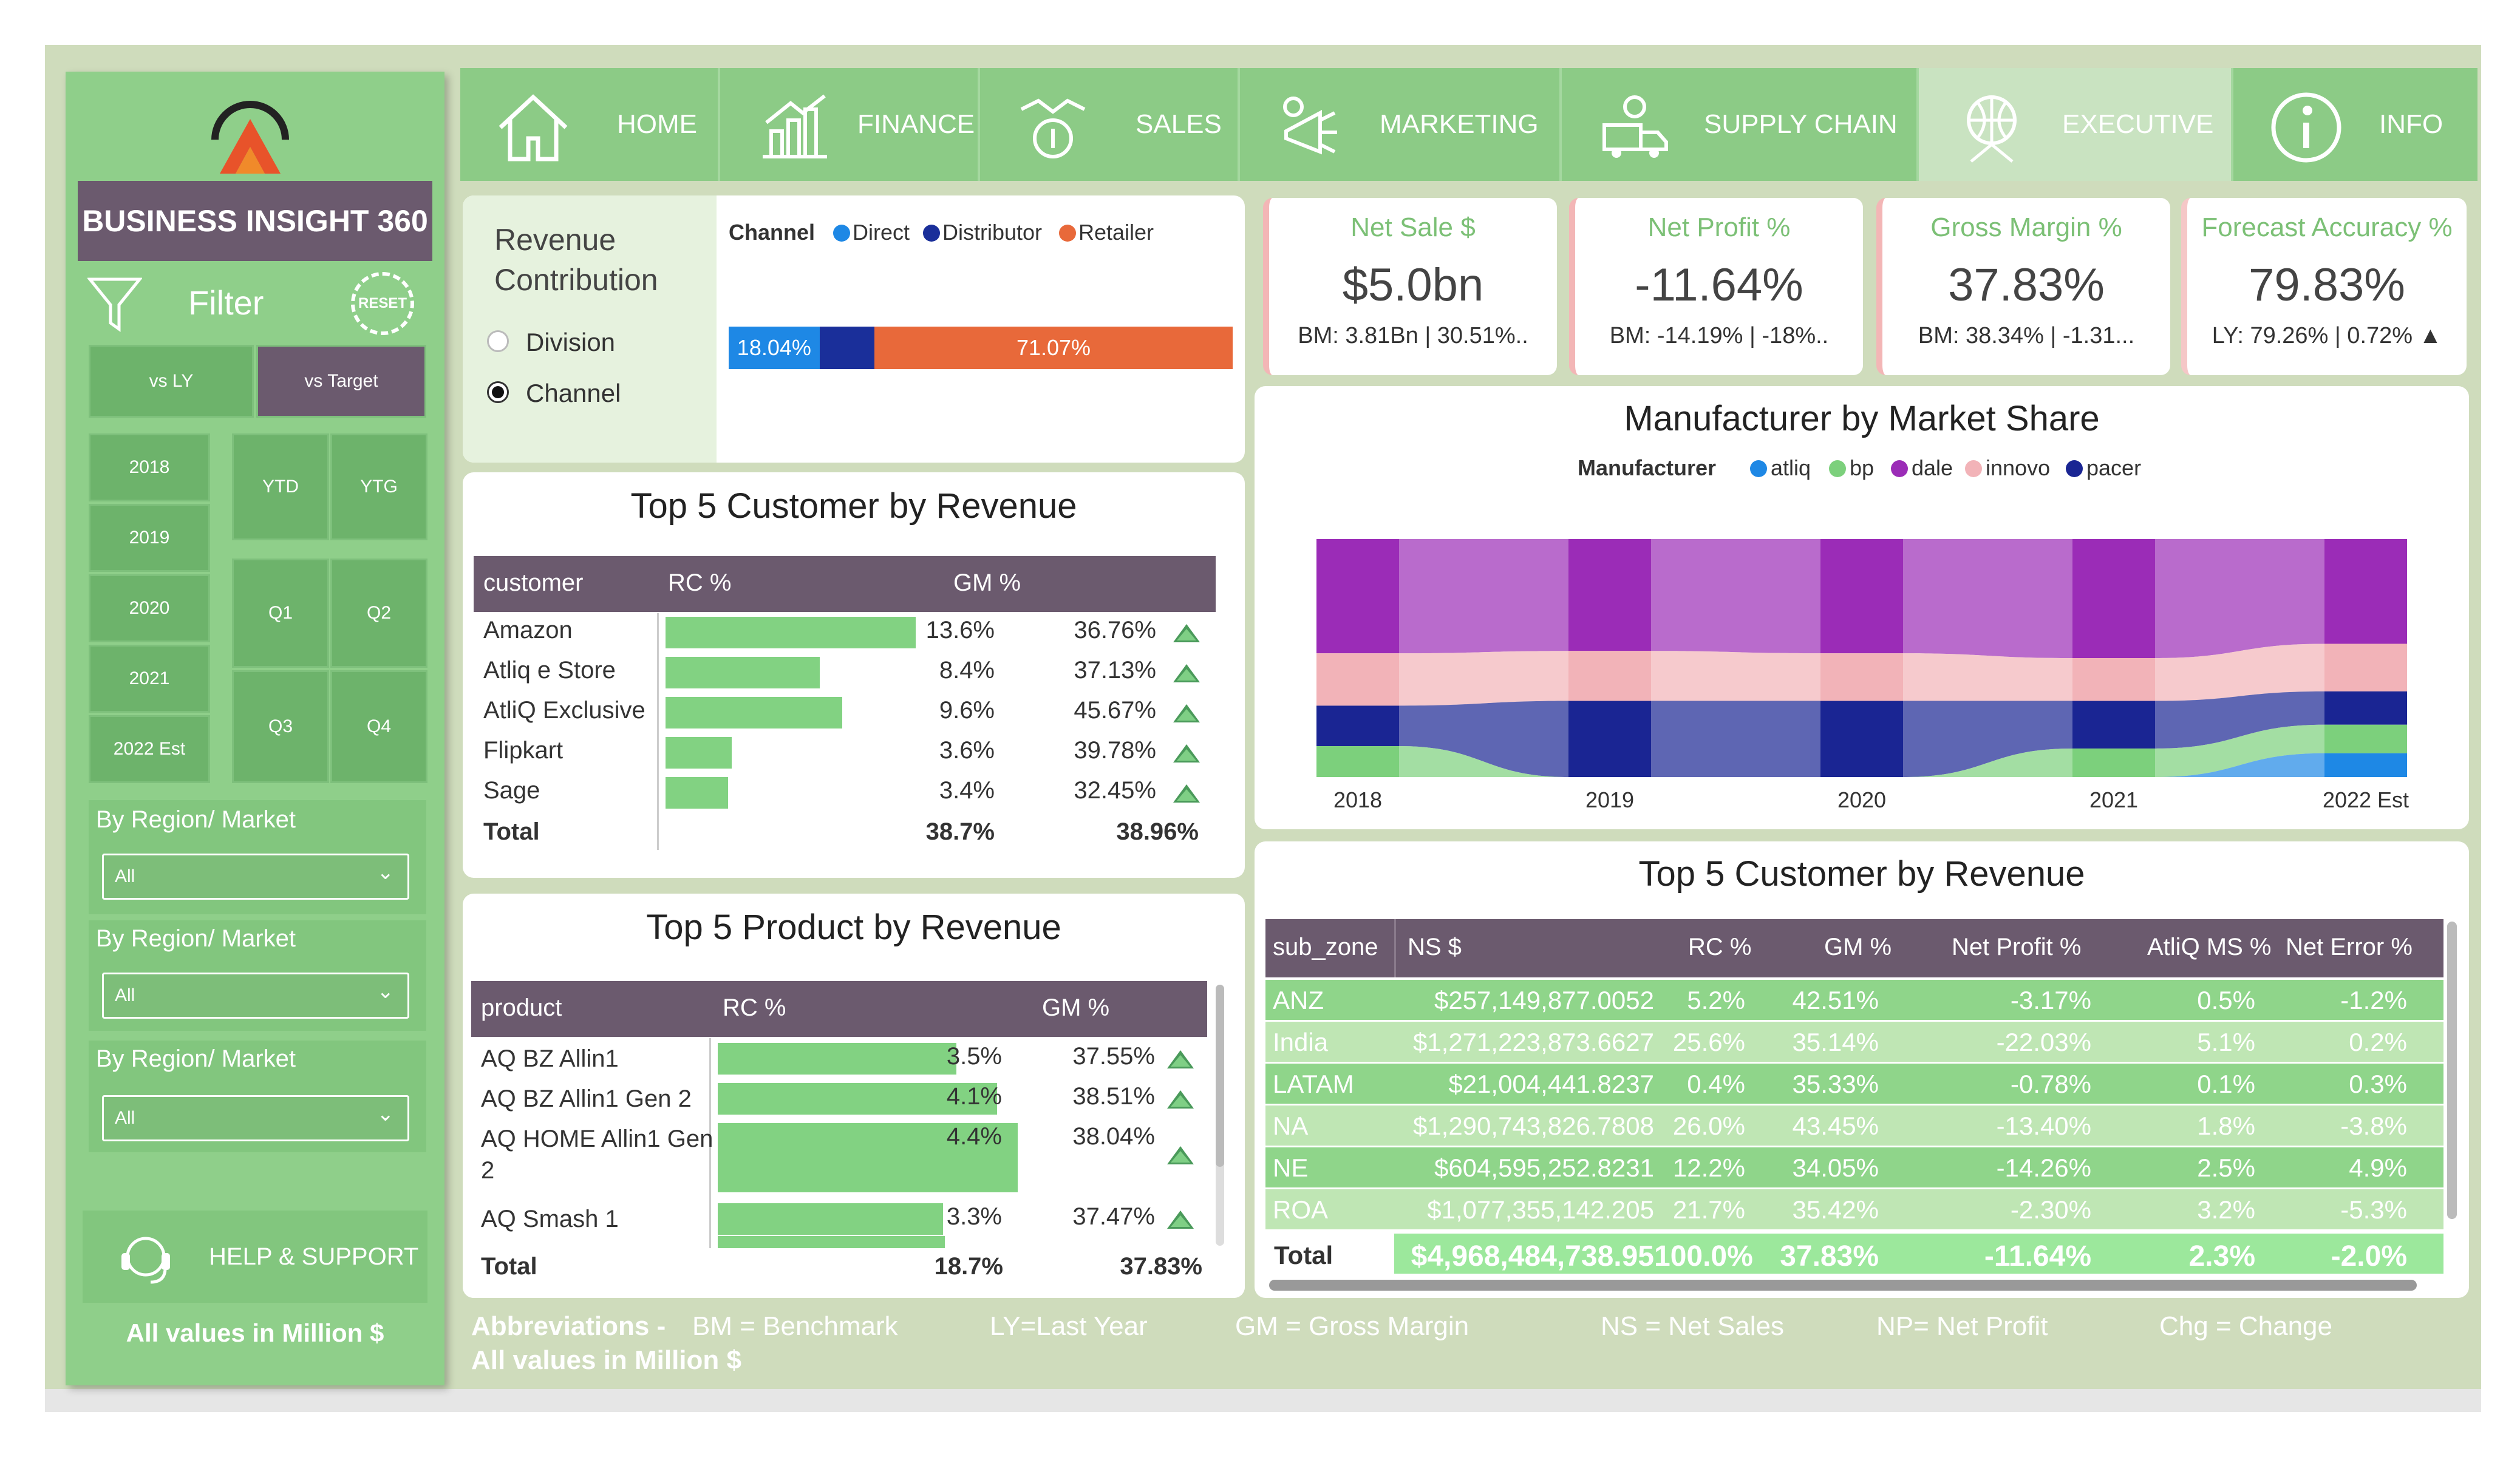  What do you see at coordinates (149, 538) in the screenshot?
I see `year-2019-button: 2019` at bounding box center [149, 538].